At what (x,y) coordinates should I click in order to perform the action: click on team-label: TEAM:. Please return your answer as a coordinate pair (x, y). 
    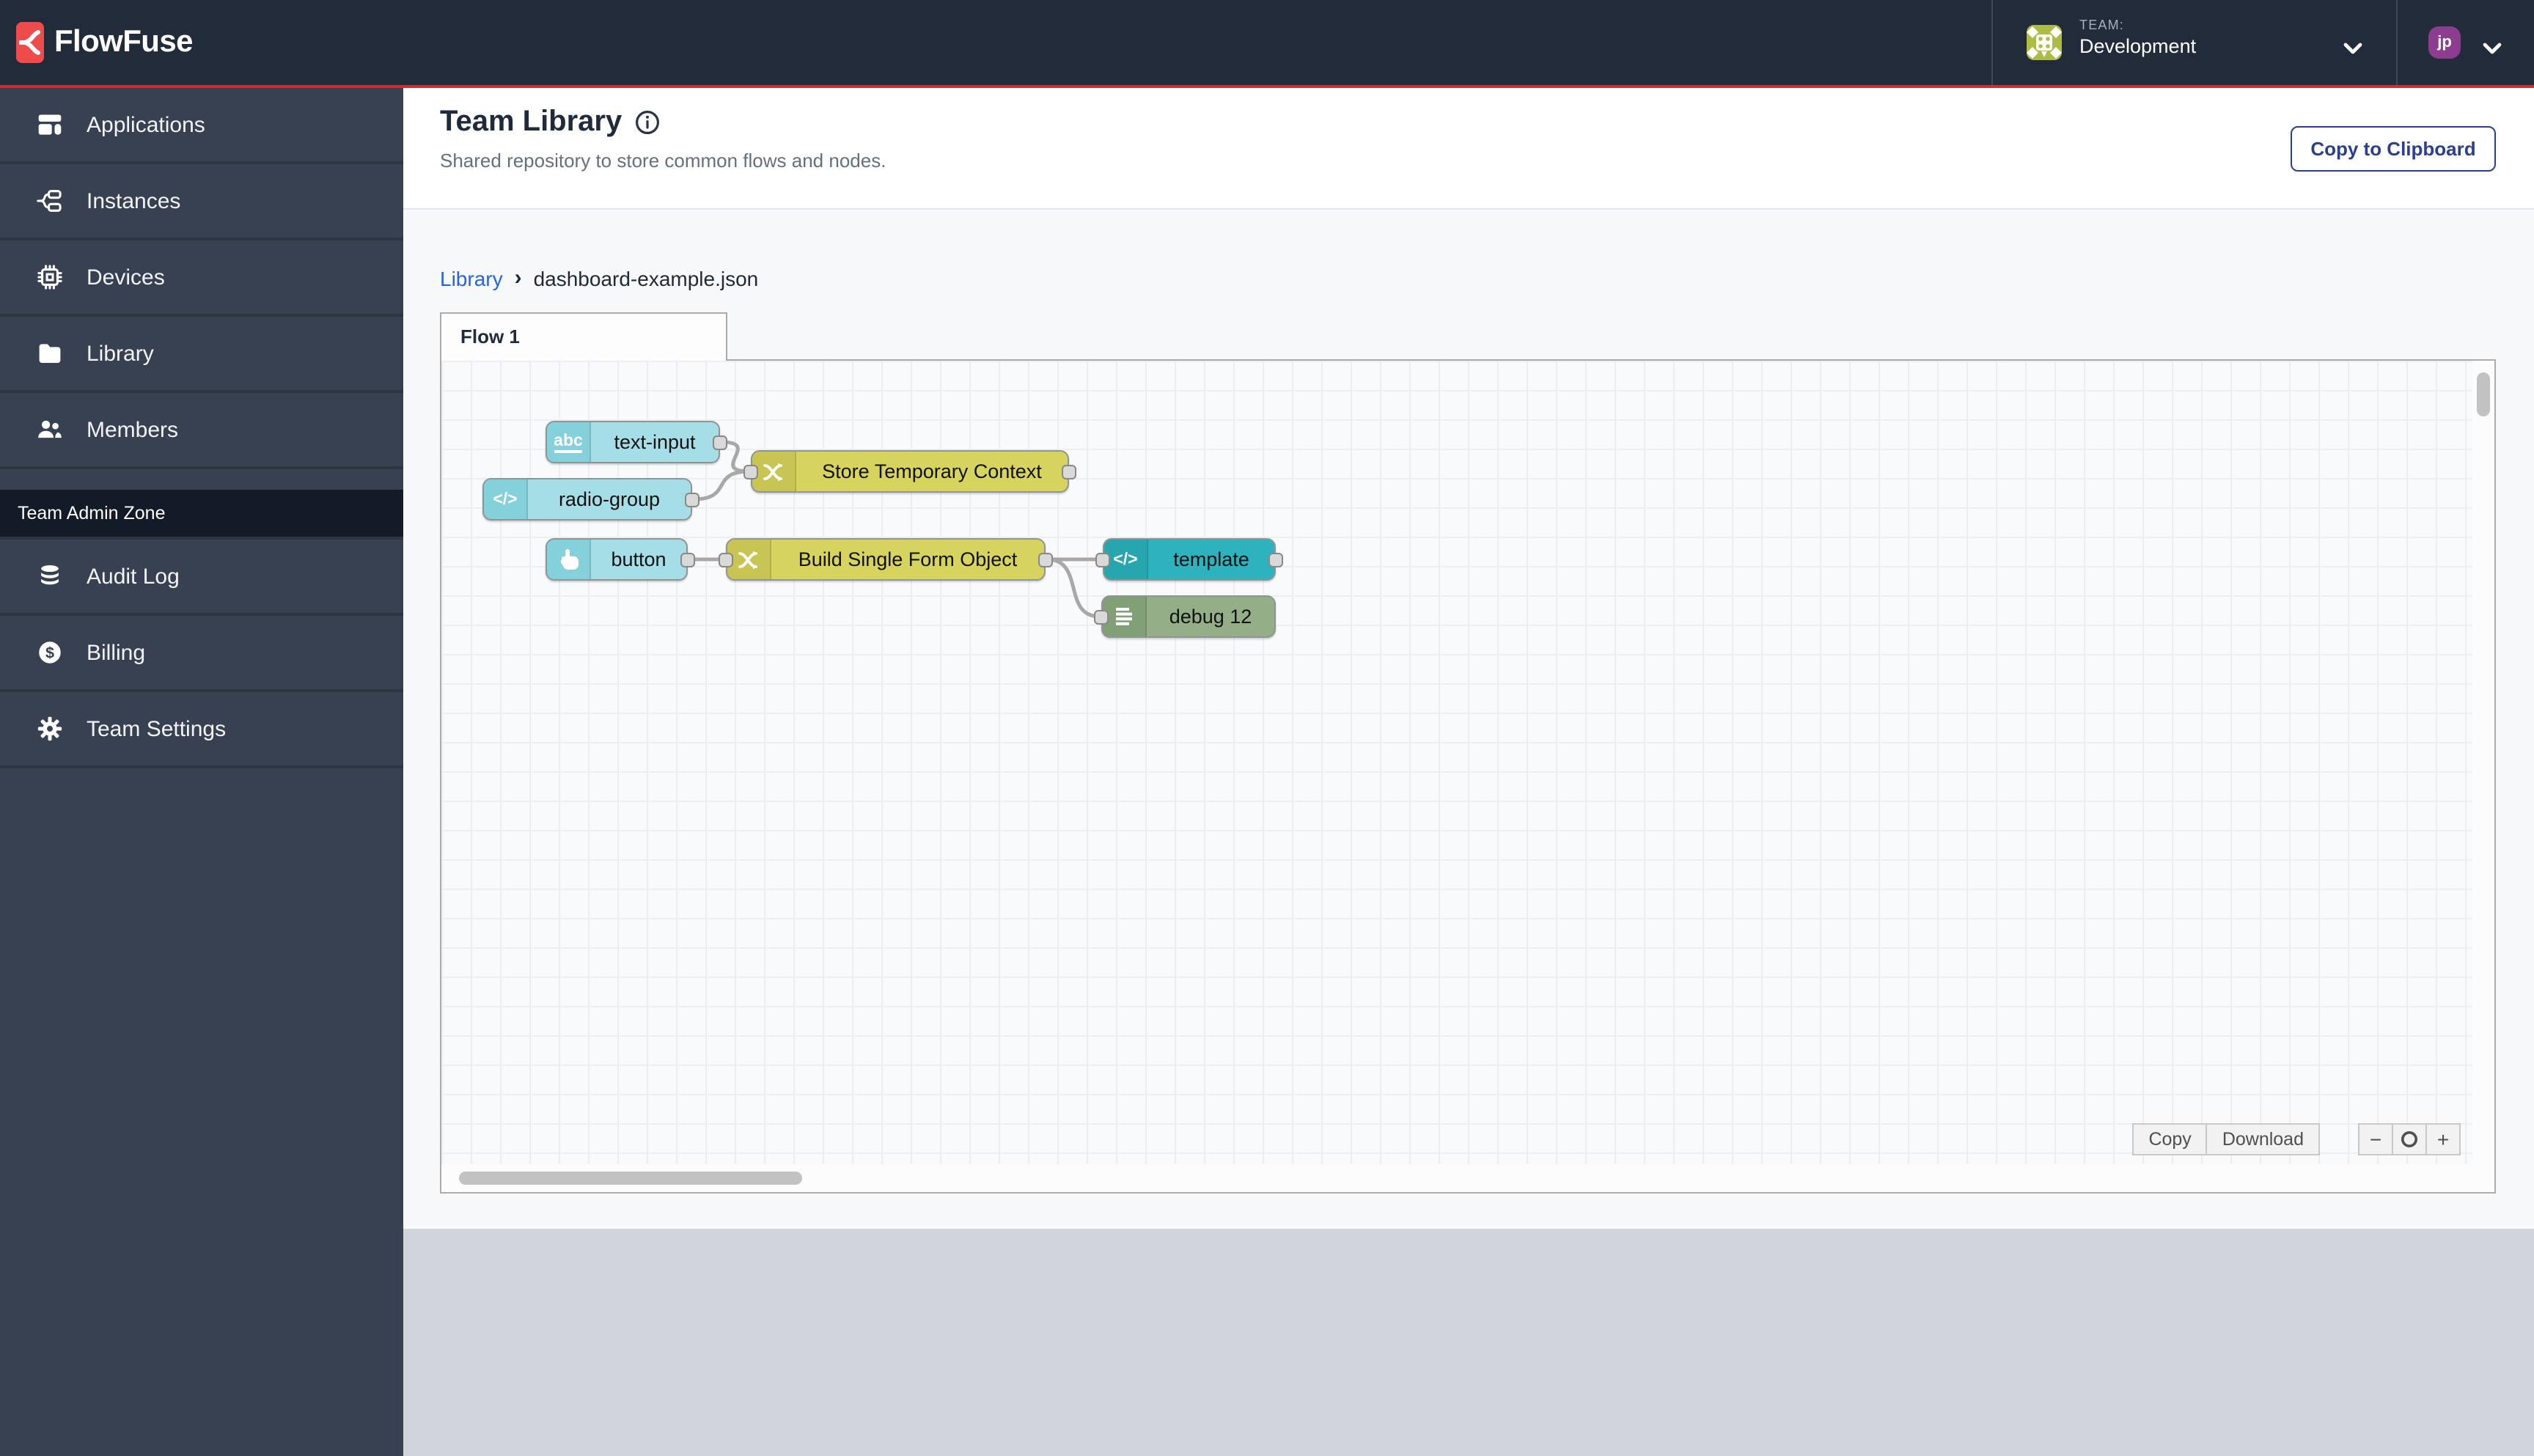
    Looking at the image, I should click on (2102, 25).